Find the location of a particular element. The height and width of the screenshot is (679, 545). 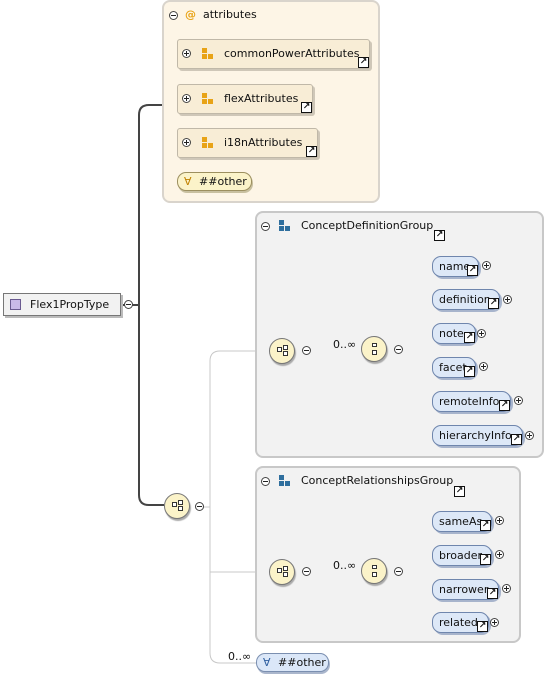

element-hierarchyInfo: hierarchyInfo ↗ is located at coordinates (477, 435).